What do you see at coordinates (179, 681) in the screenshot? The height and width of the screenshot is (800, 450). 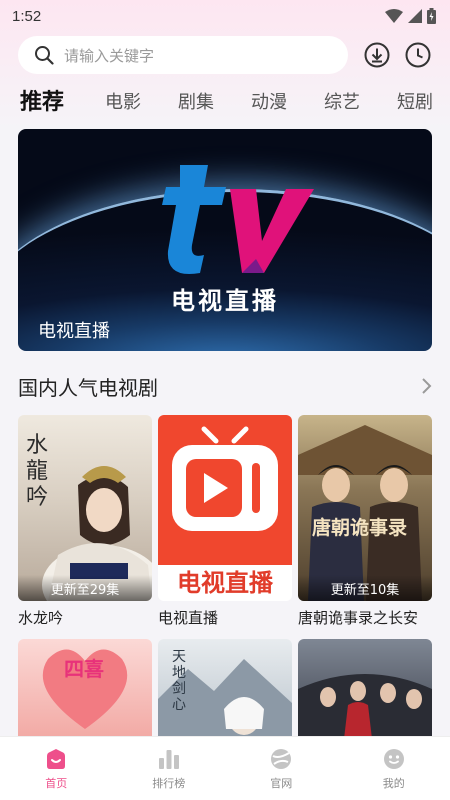 I see `poster-title-art: 天地剑心` at bounding box center [179, 681].